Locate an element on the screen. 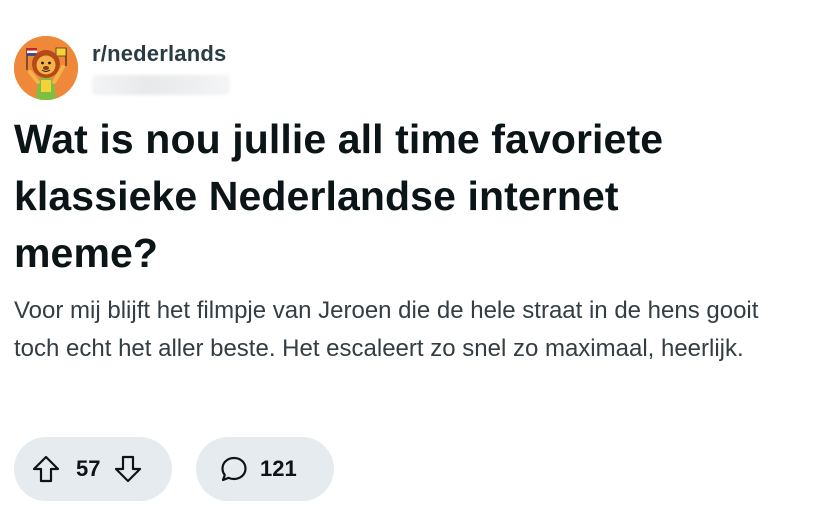 This screenshot has width=820, height=516. arrow-down-icon is located at coordinates (128, 469).